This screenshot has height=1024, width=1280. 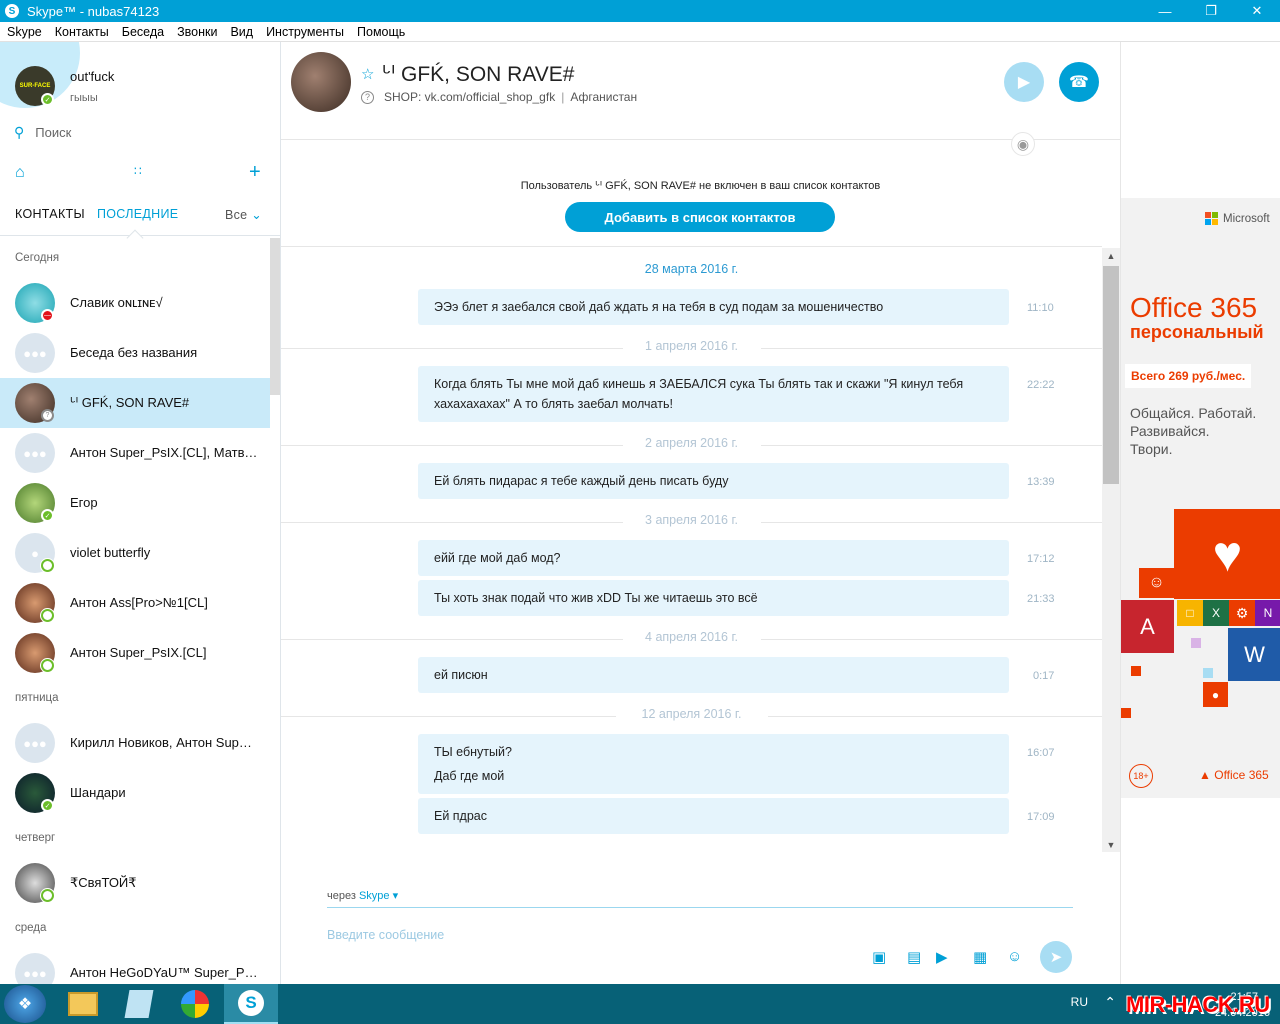 What do you see at coordinates (321, 82) in the screenshot?
I see `contact-avatar` at bounding box center [321, 82].